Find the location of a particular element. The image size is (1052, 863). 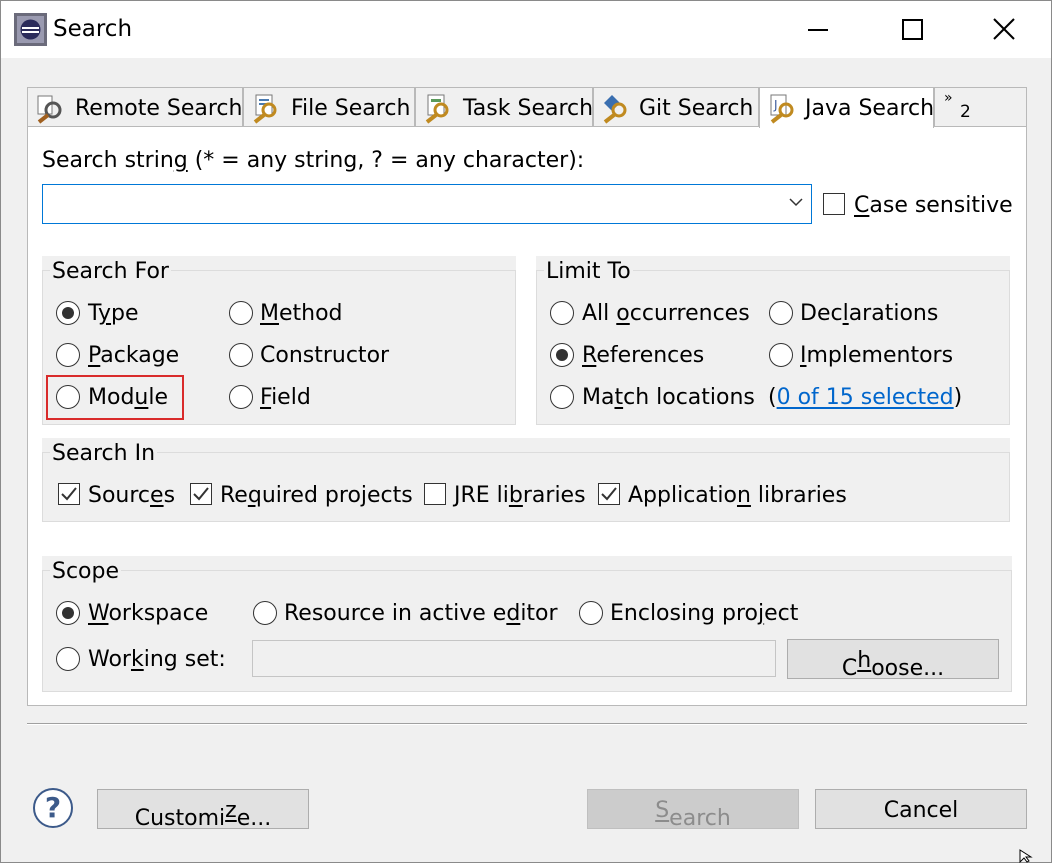

match-locations-selection: (0 of 15 selected) is located at coordinates (865, 397).